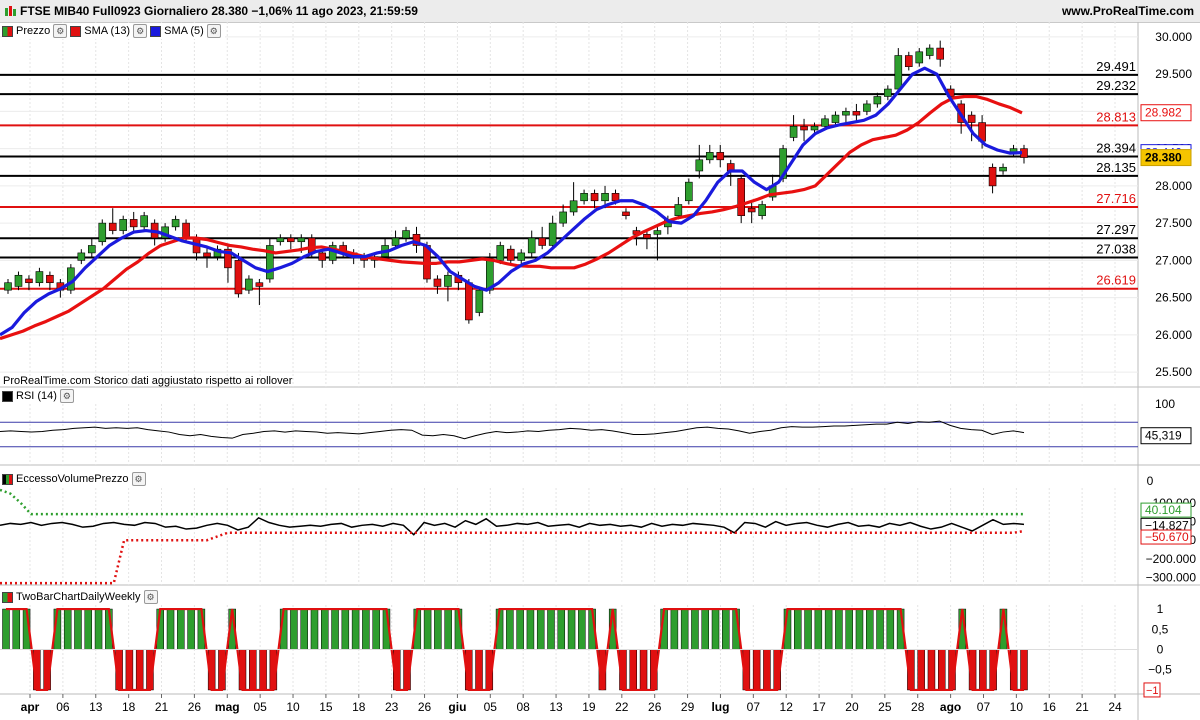  What do you see at coordinates (78, 597) in the screenshot?
I see `twobar-label: TwoBarChartDailyWeekly` at bounding box center [78, 597].